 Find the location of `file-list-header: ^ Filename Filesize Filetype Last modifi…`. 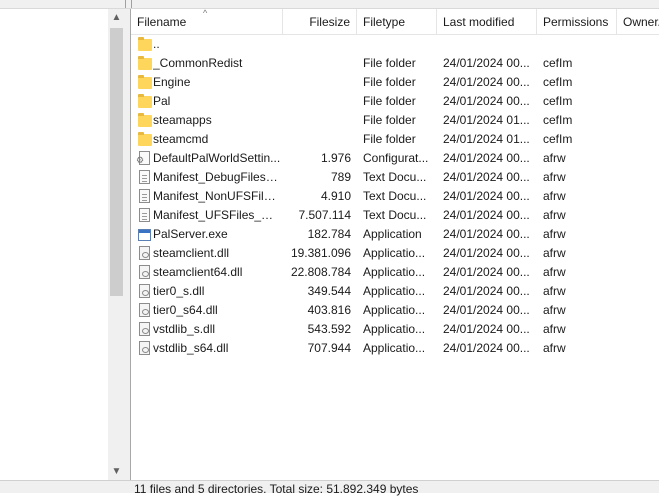

file-list-header: ^ Filename Filesize Filetype Last modifi… is located at coordinates (395, 22).